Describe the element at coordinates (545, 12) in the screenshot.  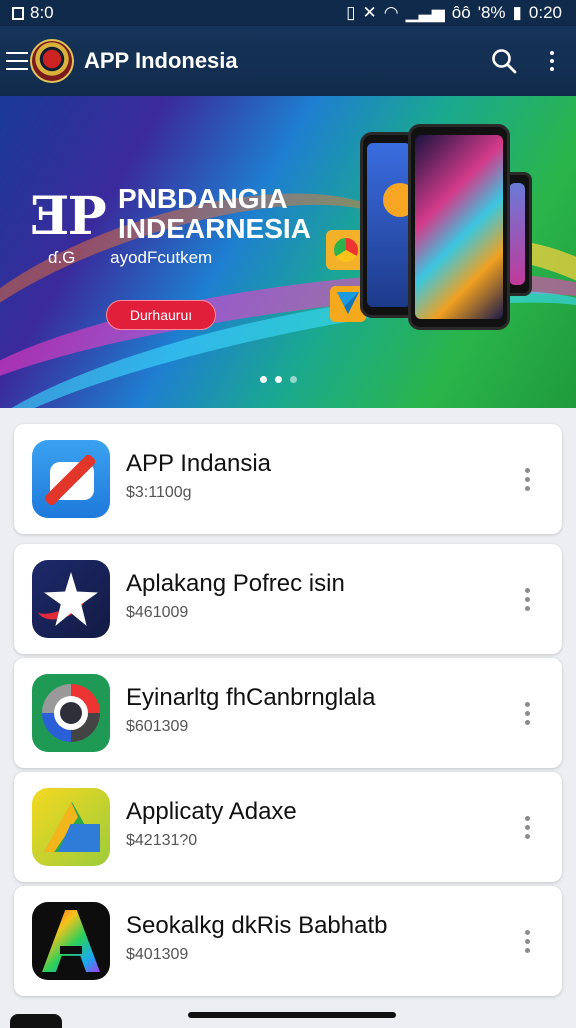
I see `status-time: 0:20` at that location.